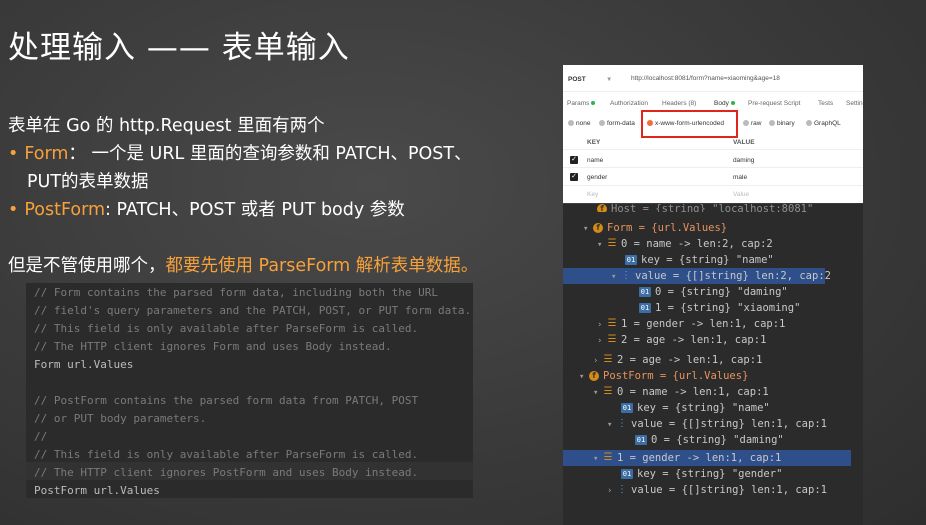 The height and width of the screenshot is (525, 926). I want to click on param-value: daming, so click(743, 160).